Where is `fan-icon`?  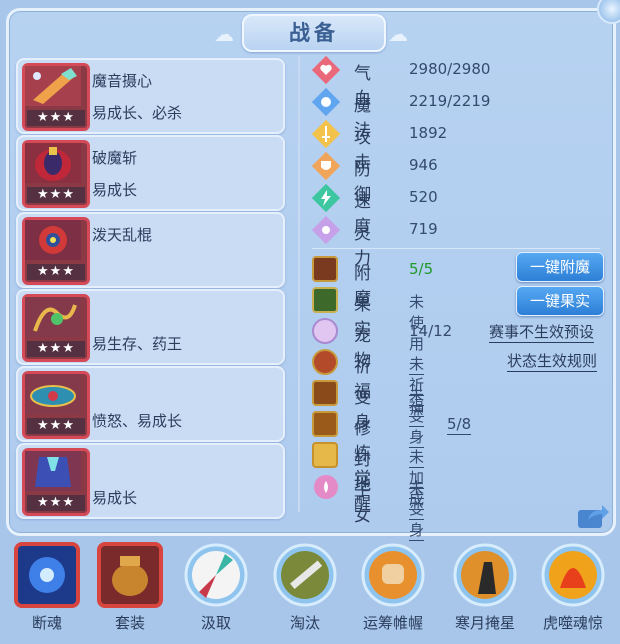
fan-icon is located at coordinates (216, 575).